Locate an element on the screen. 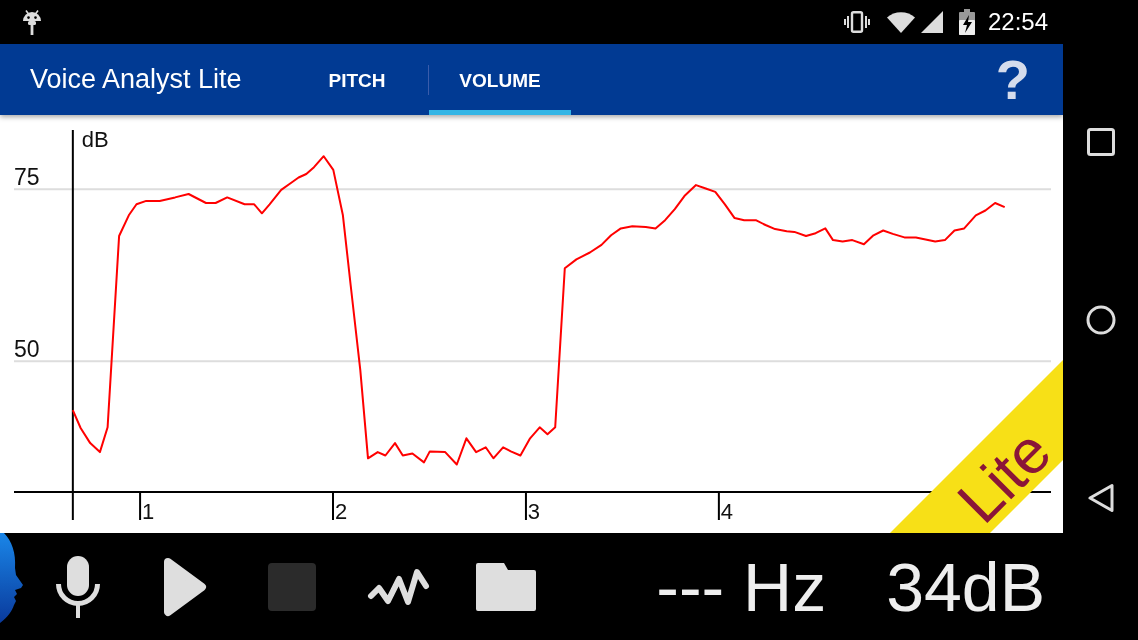 This screenshot has height=640, width=1138. volume-readout: 34dB is located at coordinates (965, 586).